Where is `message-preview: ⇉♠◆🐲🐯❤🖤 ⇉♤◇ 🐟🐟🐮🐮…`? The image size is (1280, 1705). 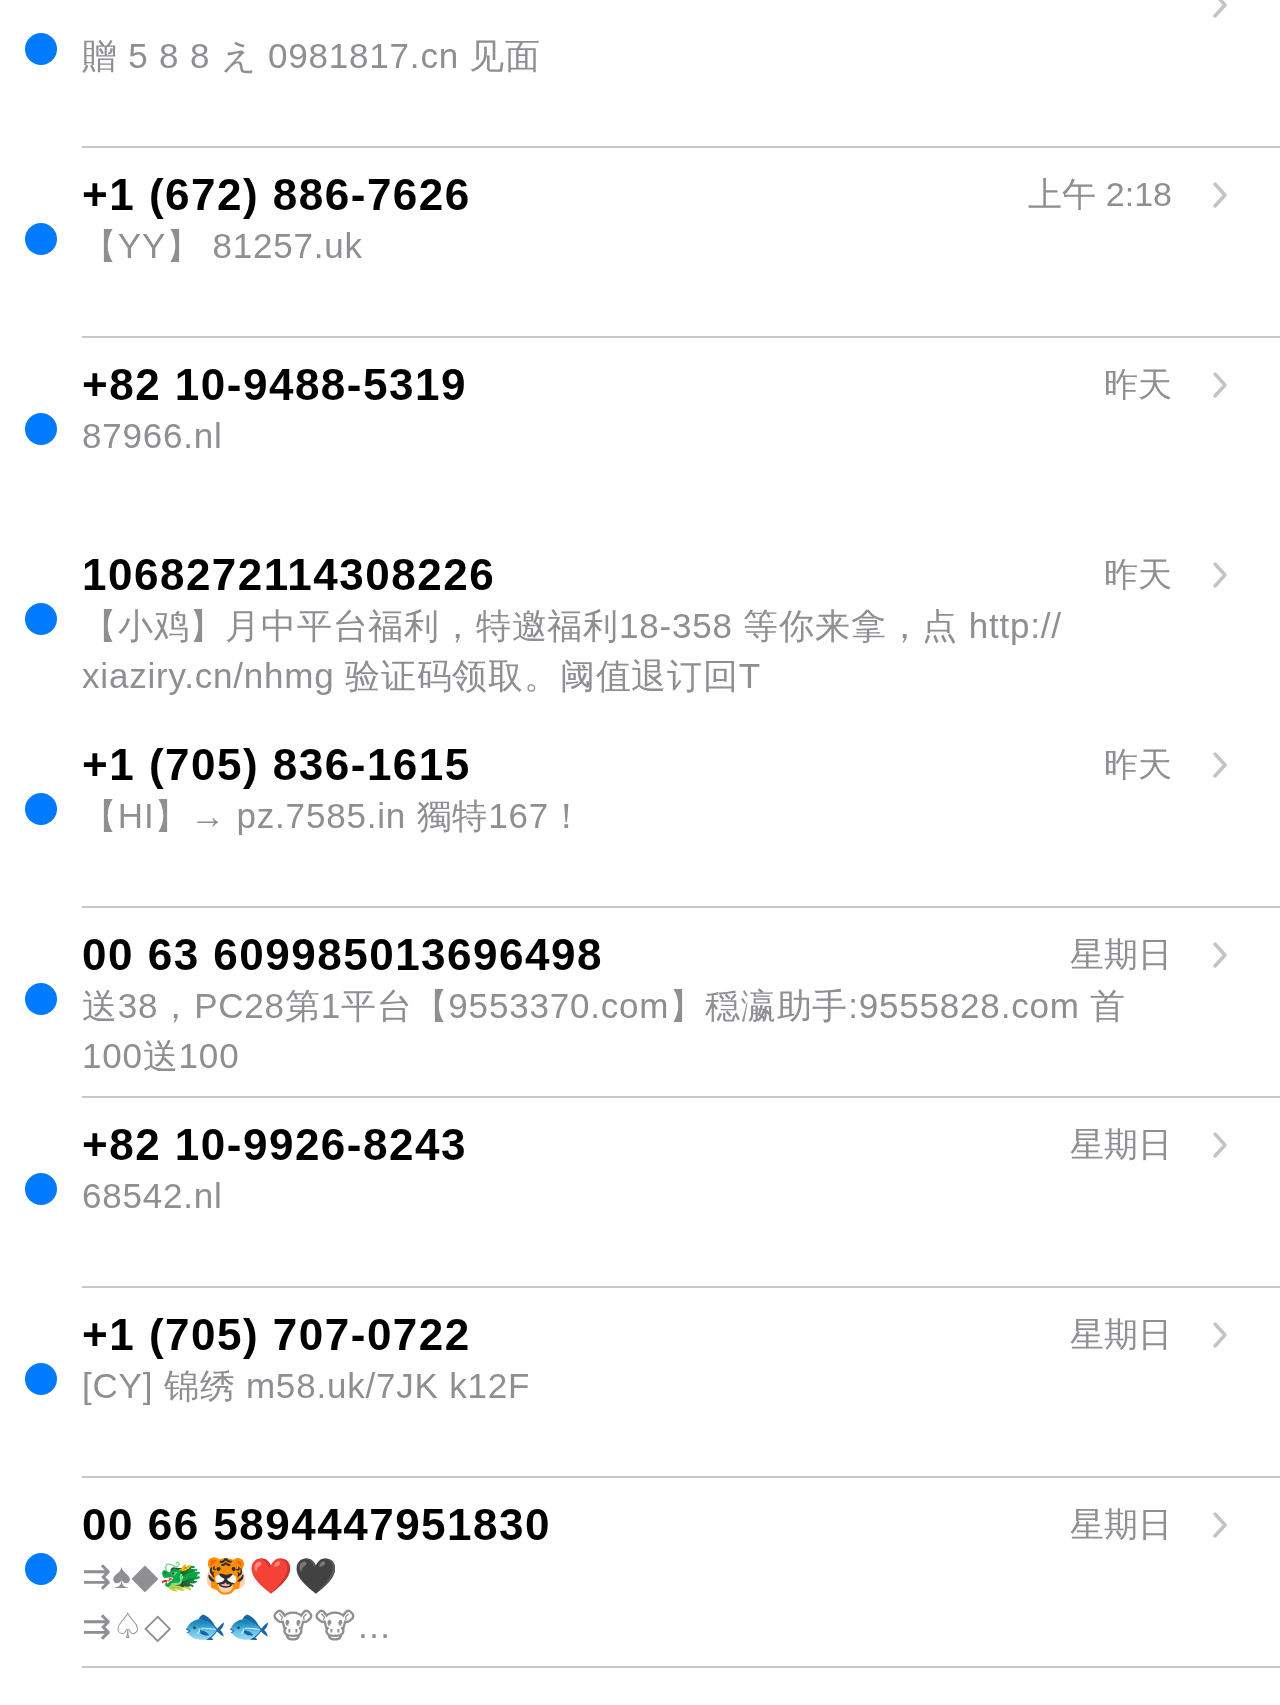
message-preview: ⇉♠◆🐲🐯❤🖤 ⇉♤◇ 🐟🐟🐮🐮… is located at coordinates (238, 1601).